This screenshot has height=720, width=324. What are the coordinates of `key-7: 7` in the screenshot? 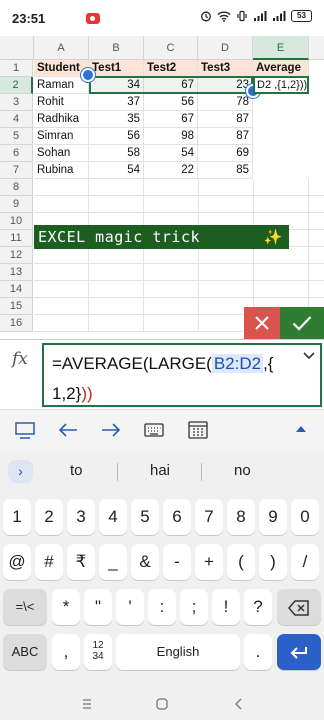 It's located at (209, 517).